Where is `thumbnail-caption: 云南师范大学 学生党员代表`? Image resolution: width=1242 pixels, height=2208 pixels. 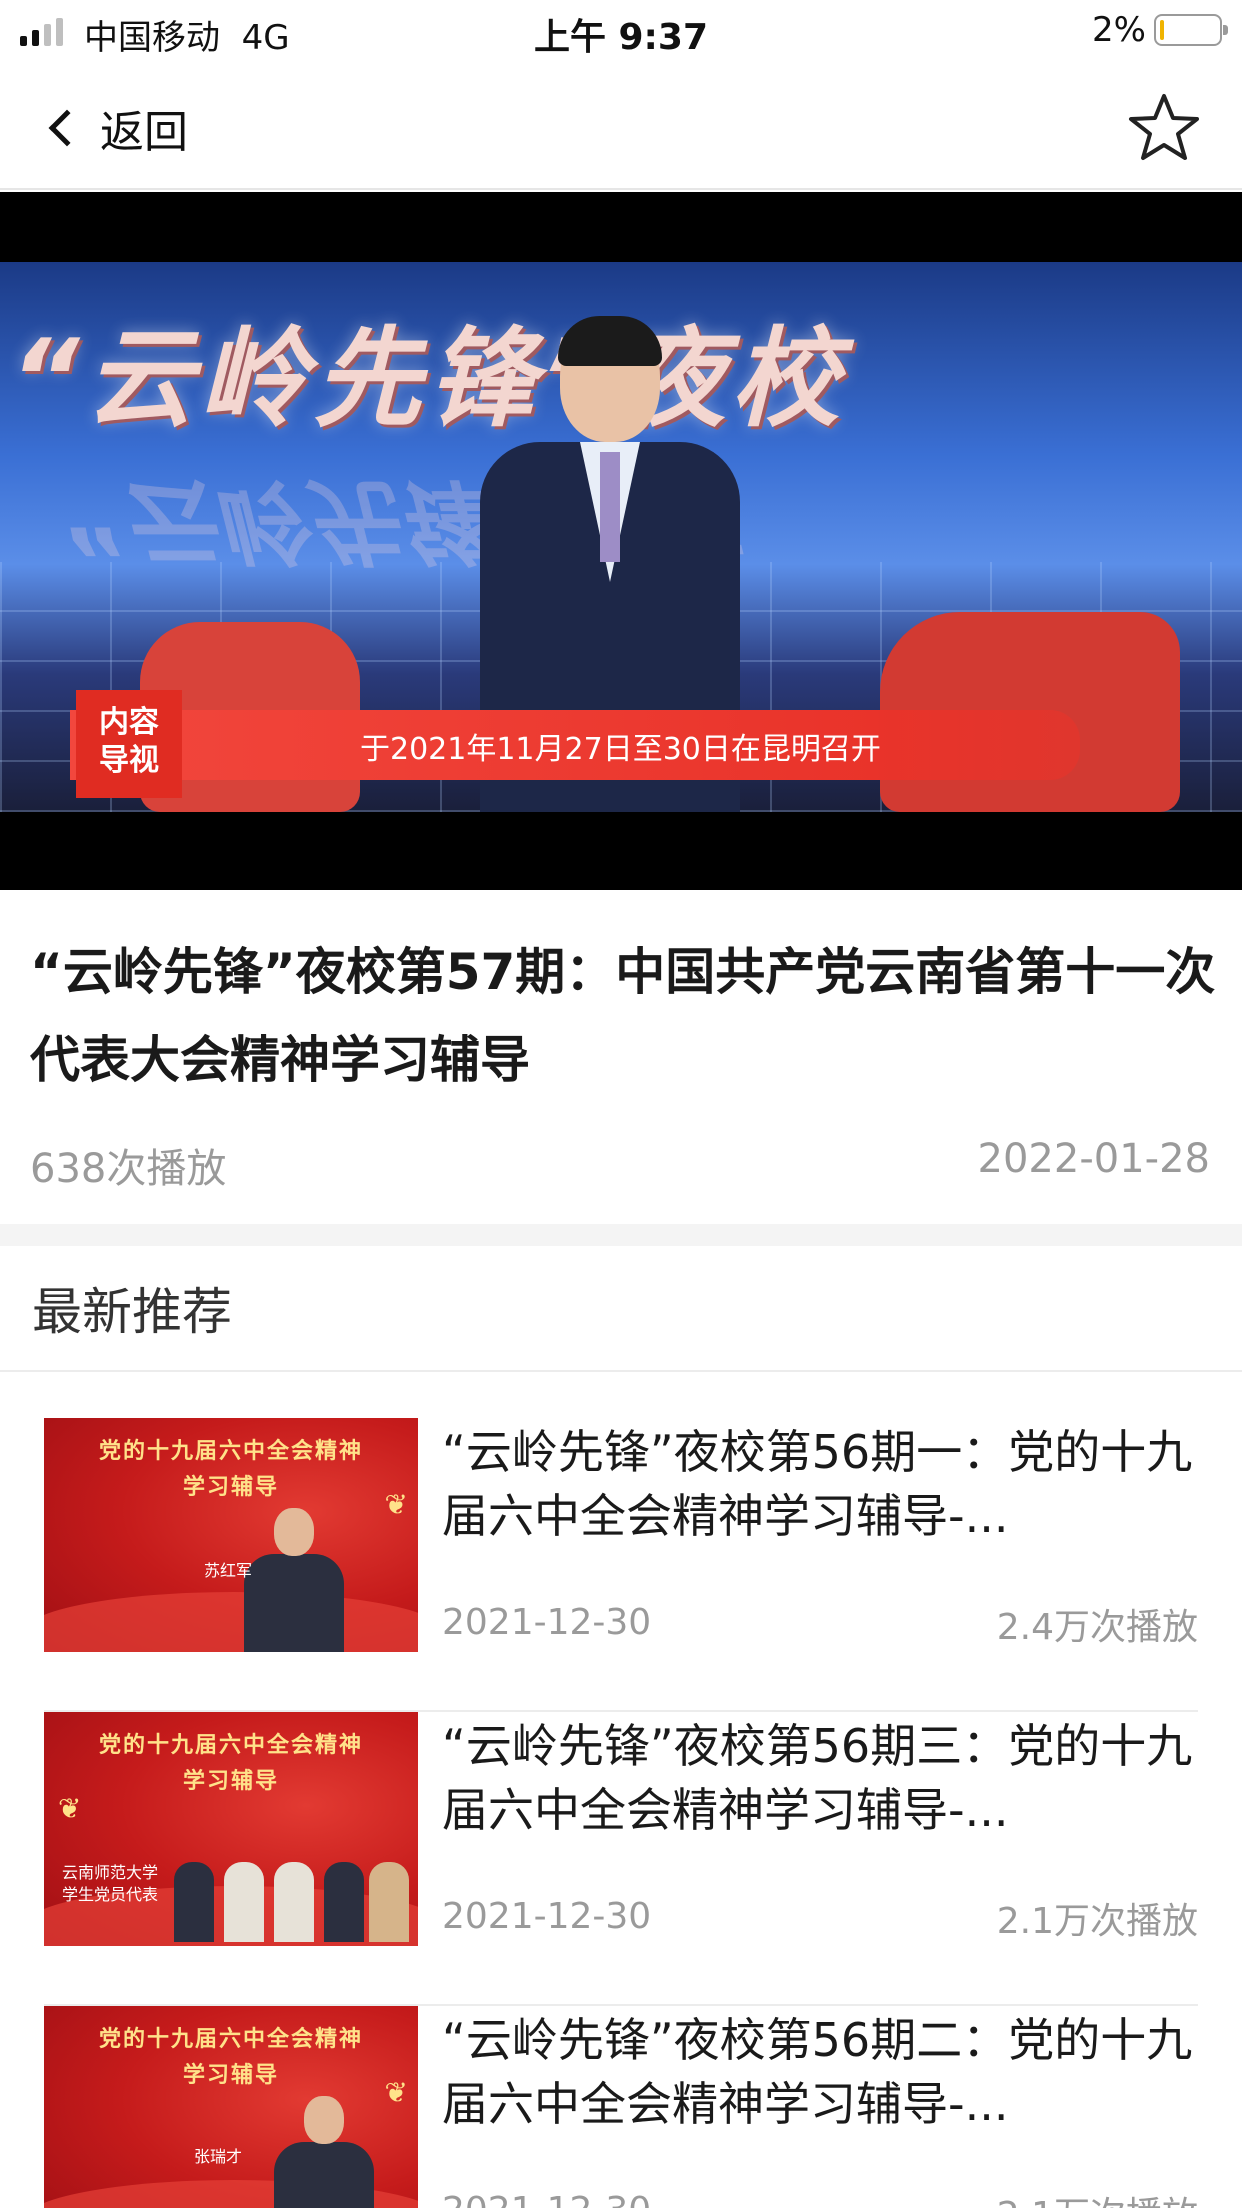 thumbnail-caption: 云南师范大学 学生党员代表 is located at coordinates (110, 1883).